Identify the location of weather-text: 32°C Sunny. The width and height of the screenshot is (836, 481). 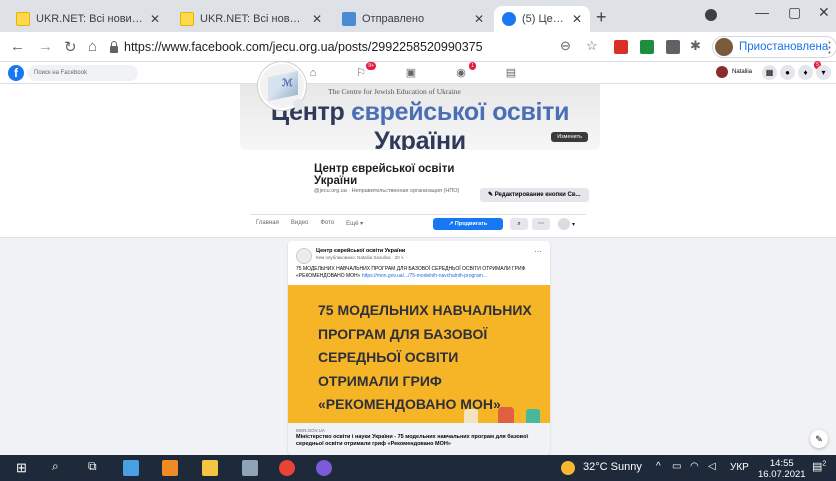
(612, 467).